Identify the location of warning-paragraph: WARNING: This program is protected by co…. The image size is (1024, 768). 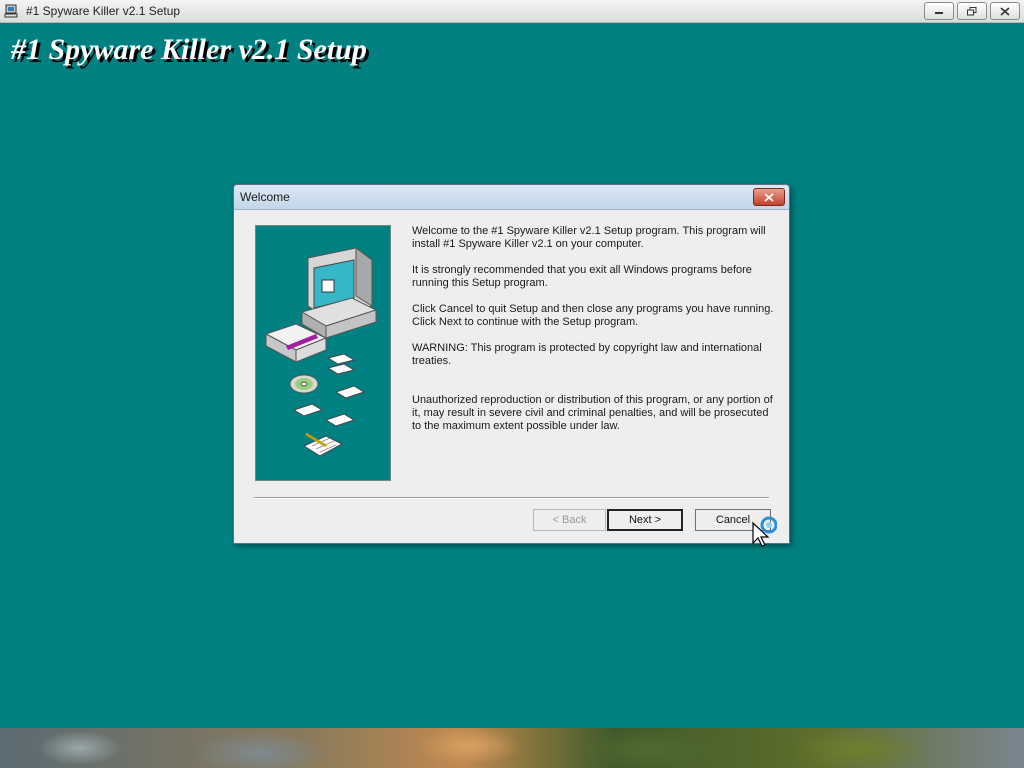
(587, 354).